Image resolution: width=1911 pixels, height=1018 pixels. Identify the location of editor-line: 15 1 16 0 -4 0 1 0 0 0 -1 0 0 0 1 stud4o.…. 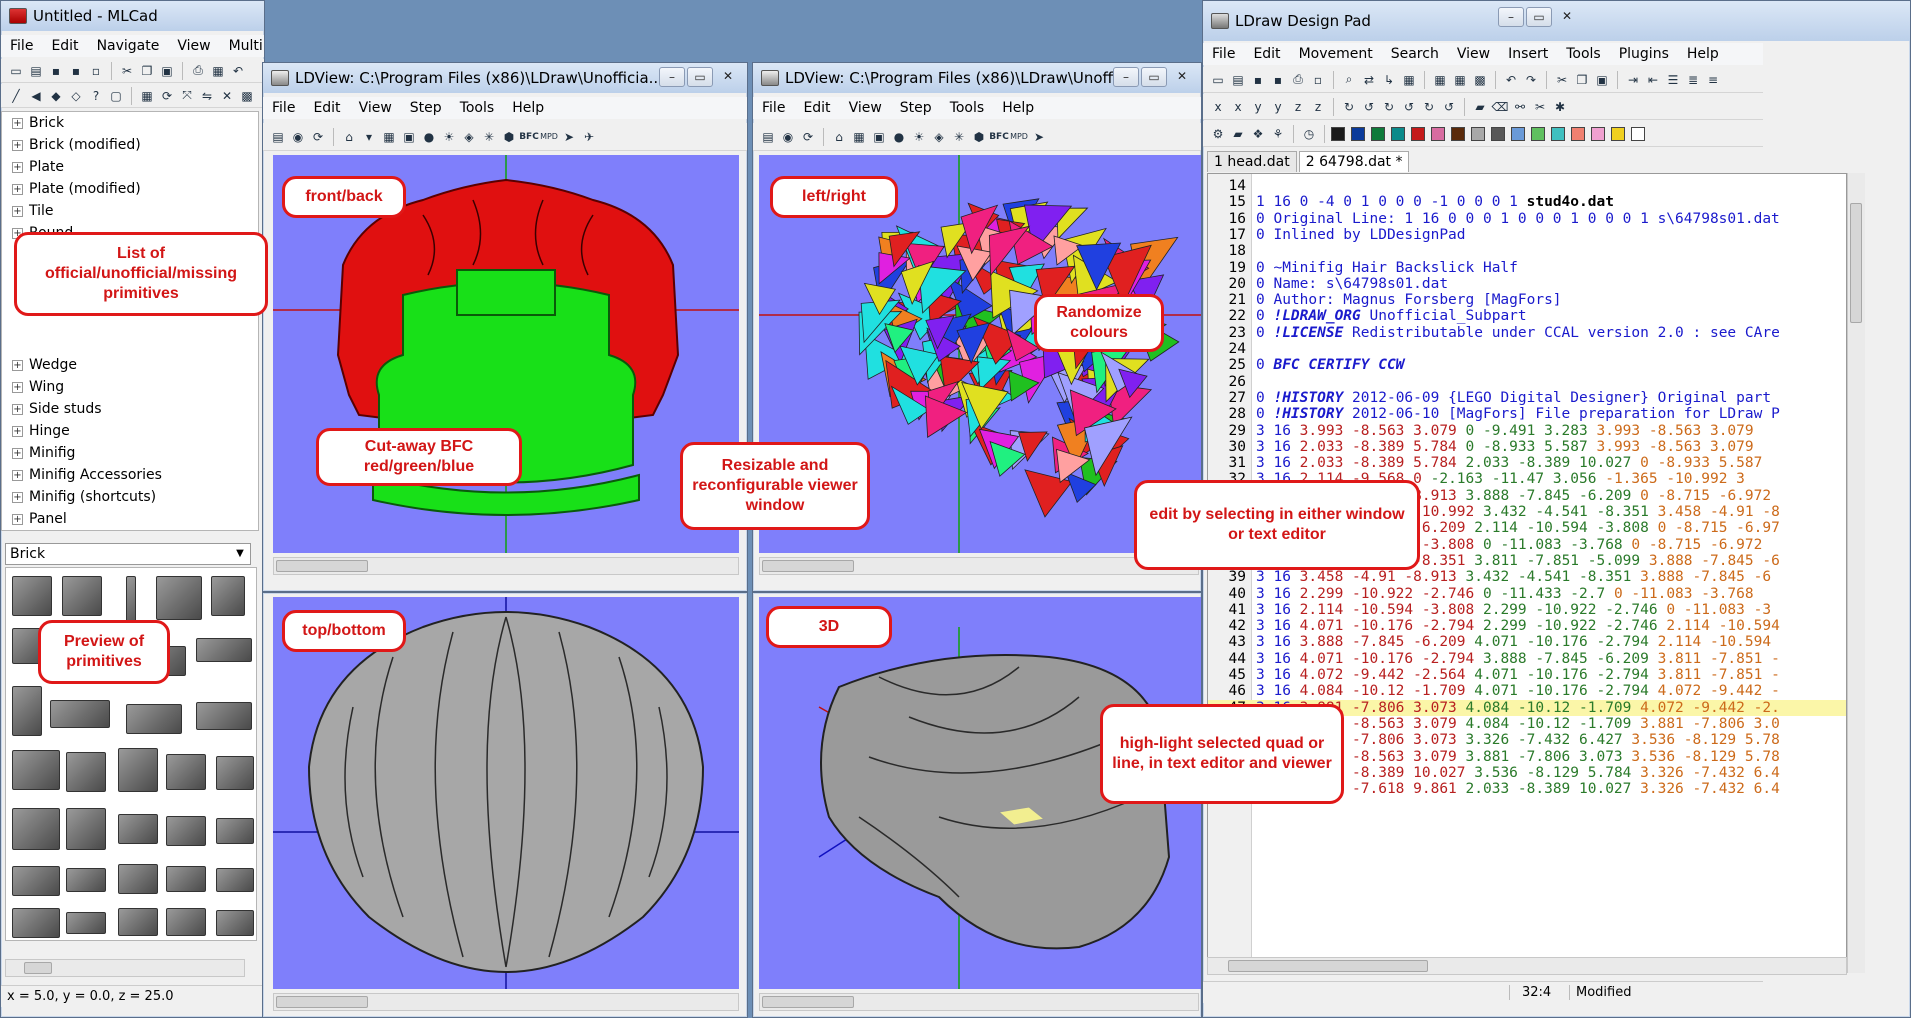
(1527, 202).